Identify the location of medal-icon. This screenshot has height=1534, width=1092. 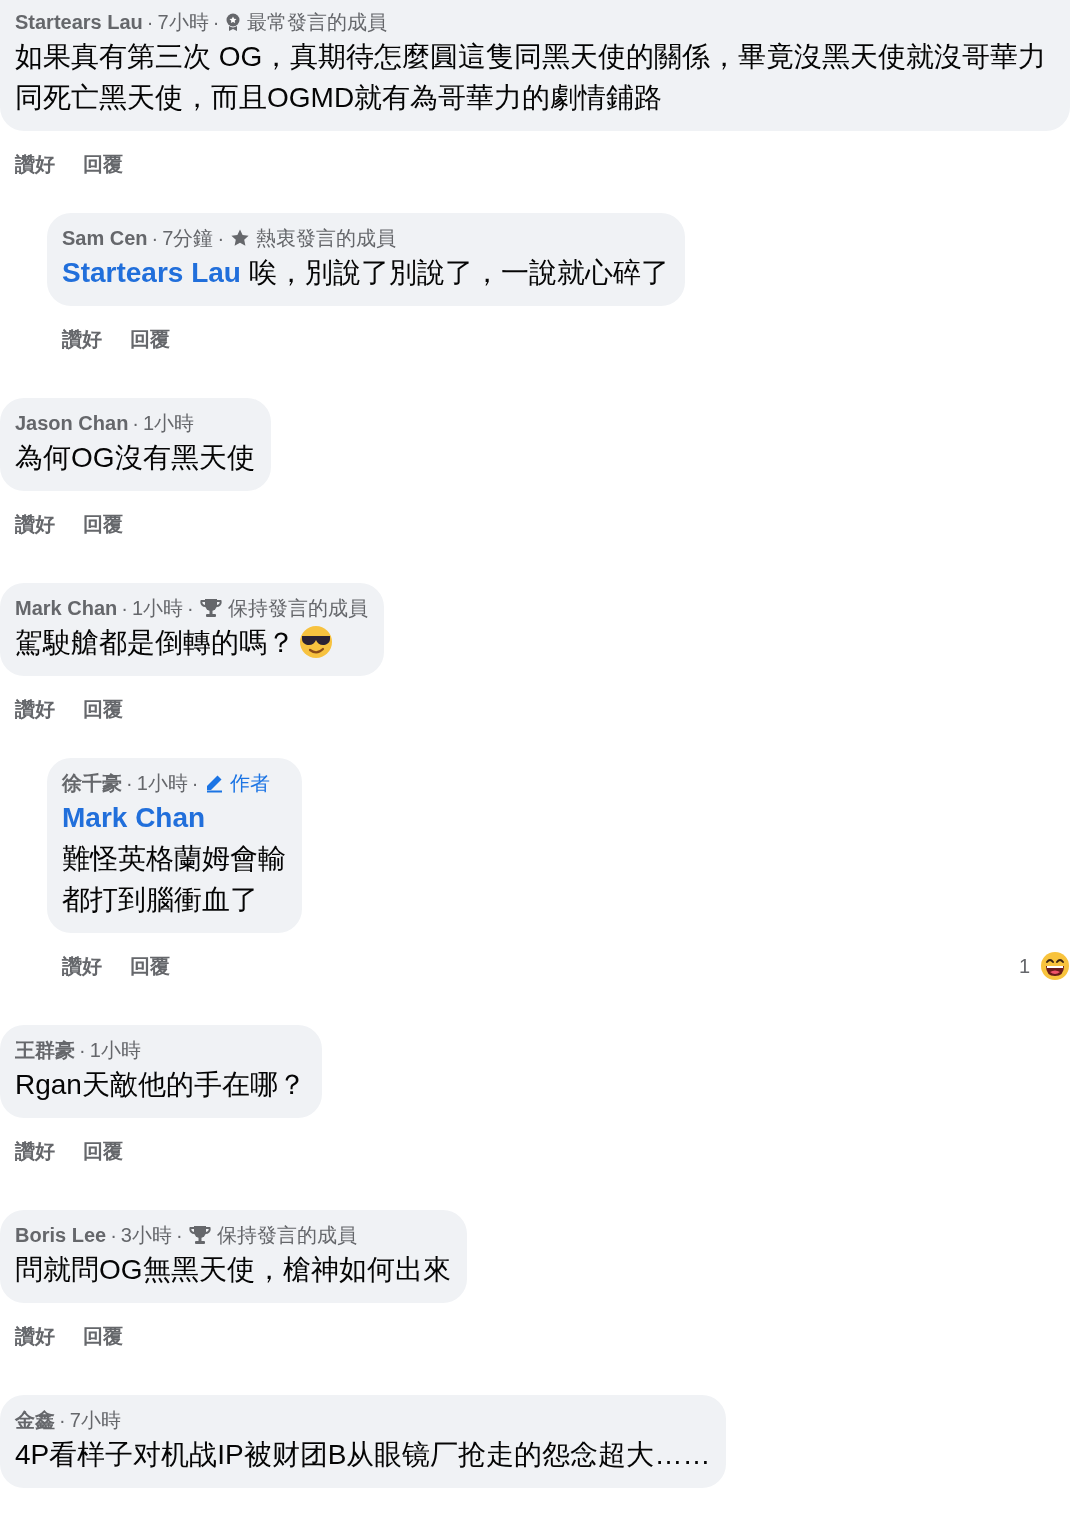
(233, 22).